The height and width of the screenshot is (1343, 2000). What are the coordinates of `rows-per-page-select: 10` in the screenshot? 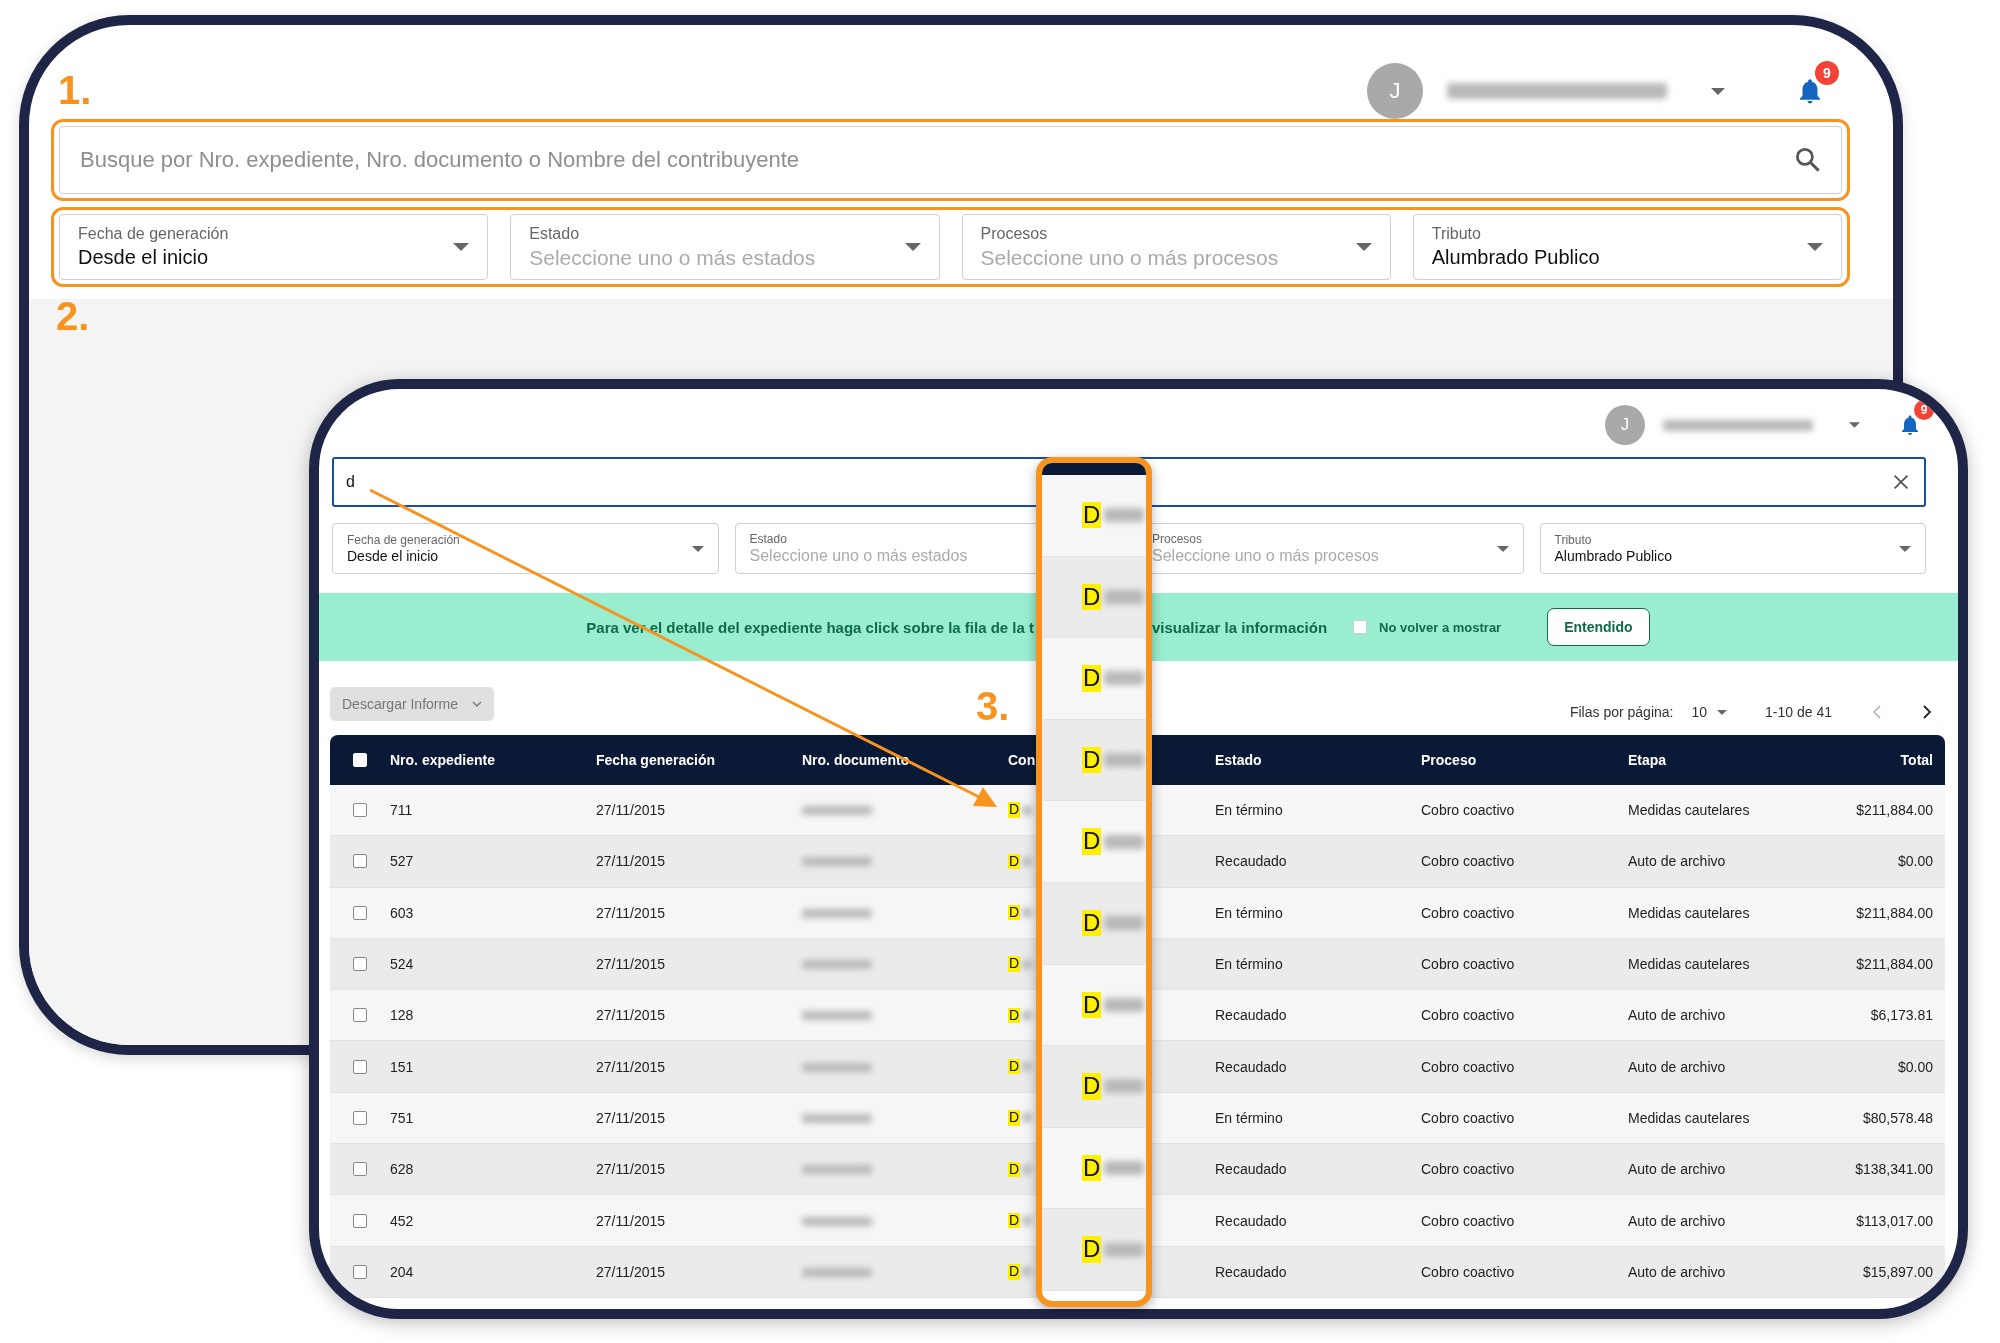 It's located at (1709, 712).